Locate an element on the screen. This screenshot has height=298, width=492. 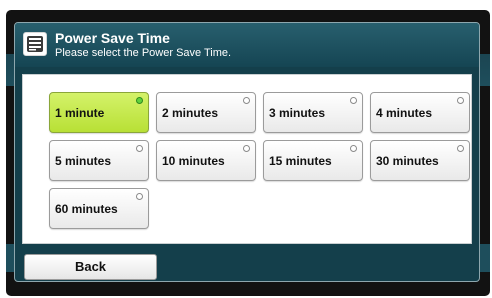
option-label: 4 minutes is located at coordinates (404, 113).